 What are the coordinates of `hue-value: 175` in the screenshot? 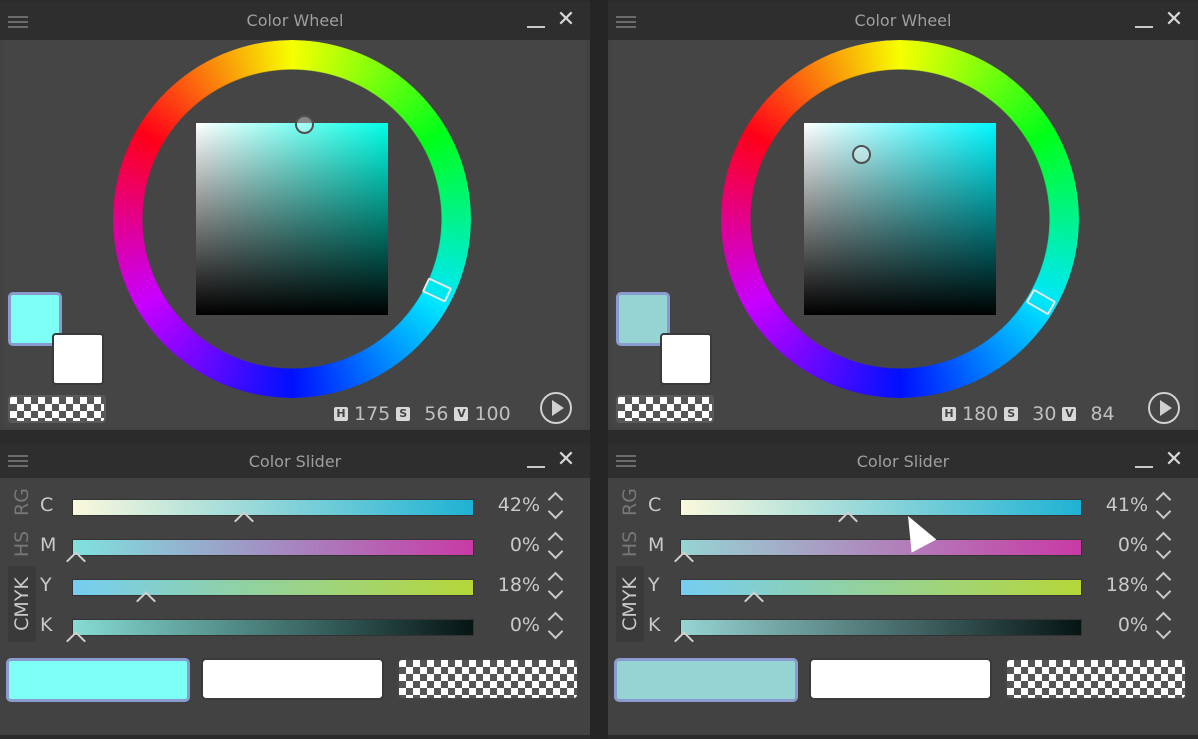 It's located at (372, 414).